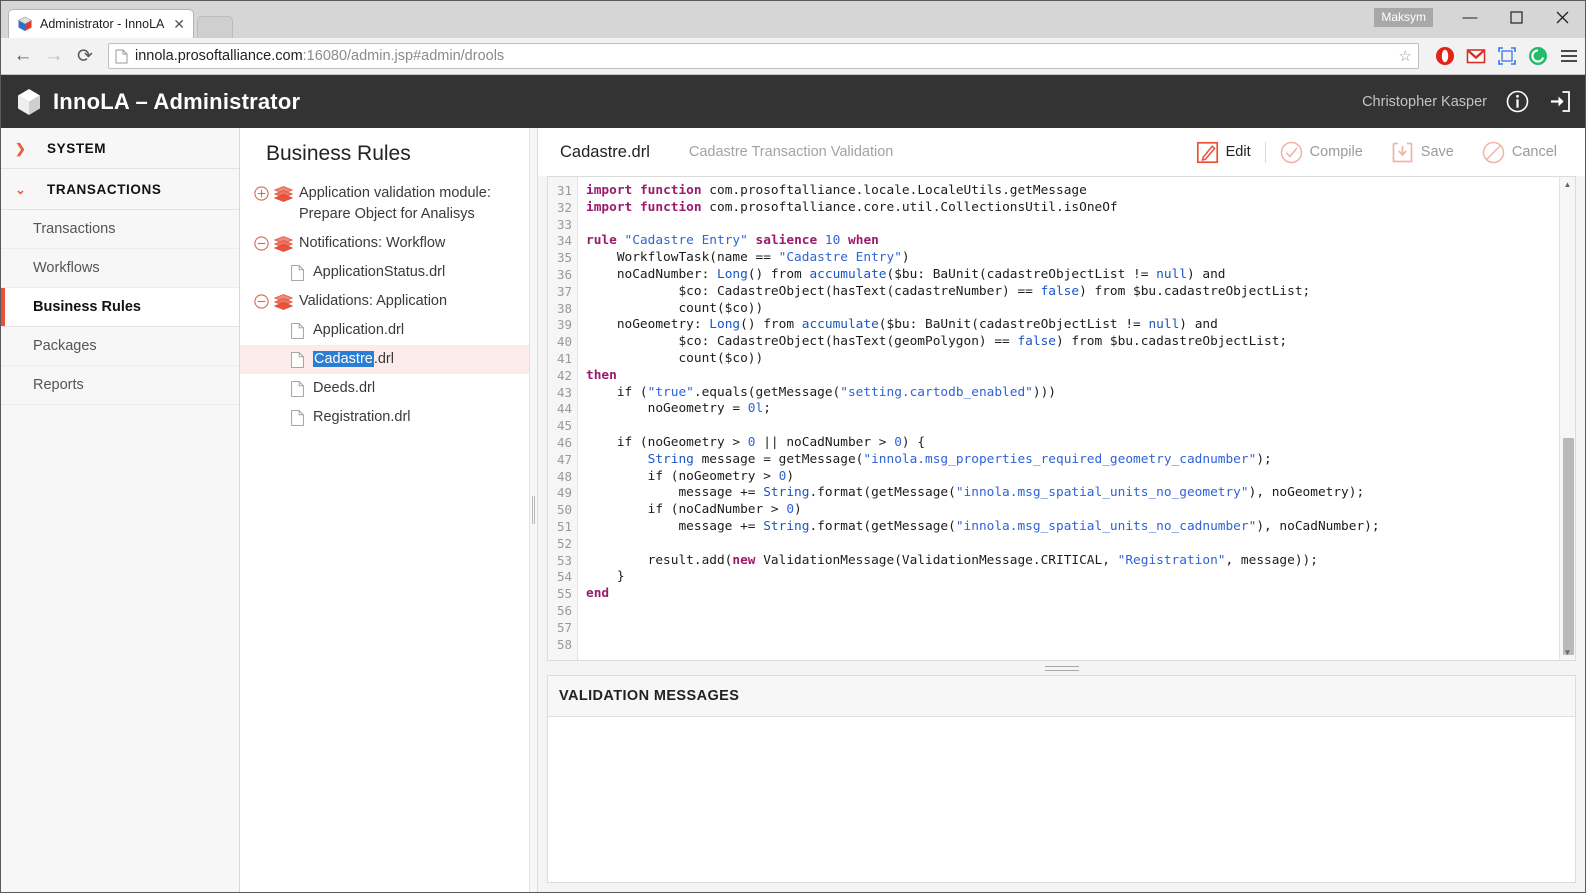 The width and height of the screenshot is (1586, 893). I want to click on tree-file-label: Deeds.drl, so click(344, 388).